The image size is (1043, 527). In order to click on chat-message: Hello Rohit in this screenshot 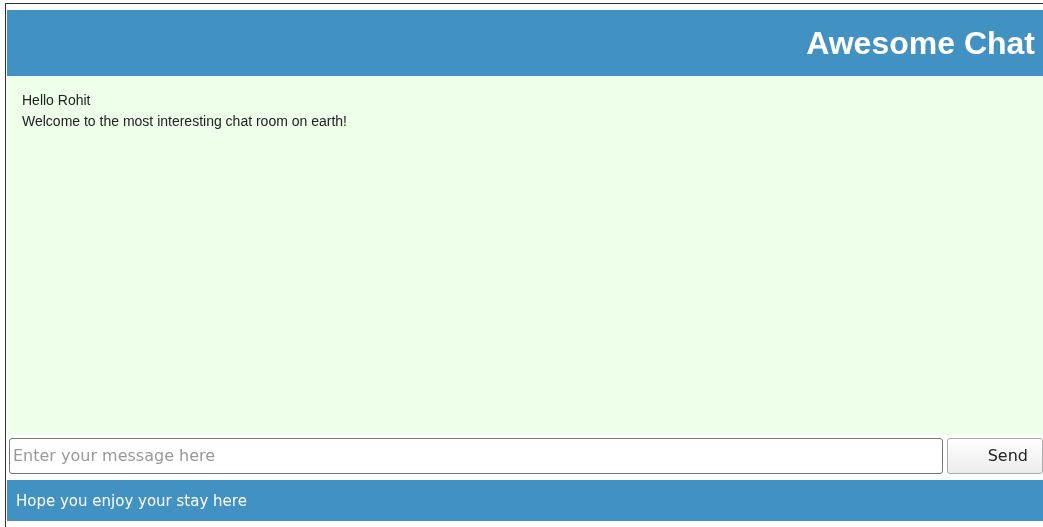, I will do `click(57, 100)`.